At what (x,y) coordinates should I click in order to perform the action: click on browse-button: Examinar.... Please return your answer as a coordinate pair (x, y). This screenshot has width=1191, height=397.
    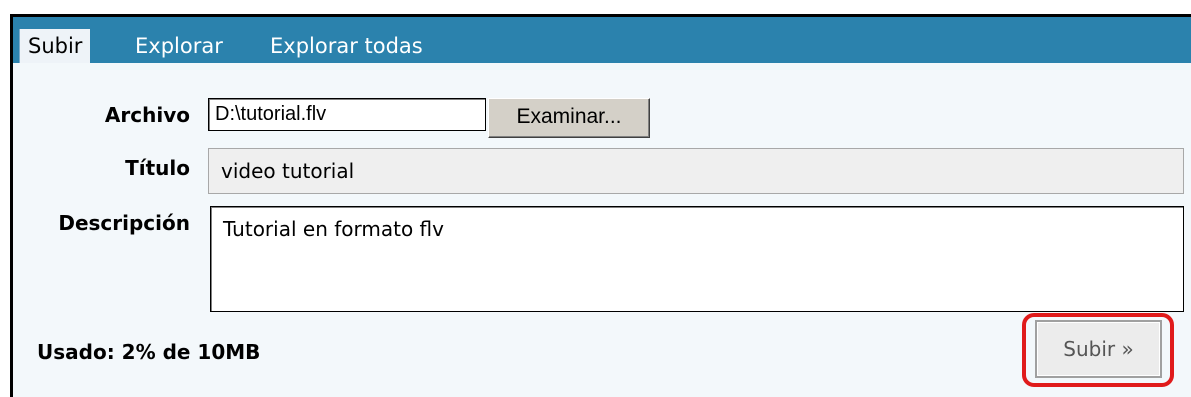
    Looking at the image, I should click on (569, 118).